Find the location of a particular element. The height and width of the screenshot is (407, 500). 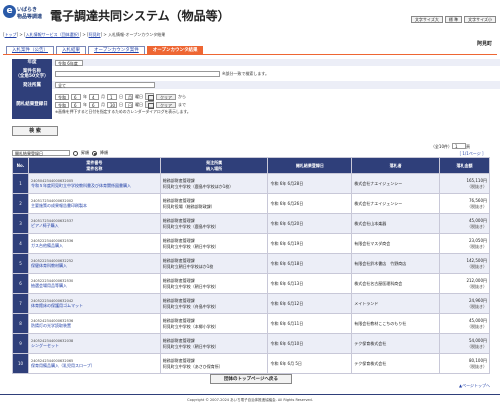

case-name-hint: ※部分一致で検索します。 is located at coordinates (245, 73).